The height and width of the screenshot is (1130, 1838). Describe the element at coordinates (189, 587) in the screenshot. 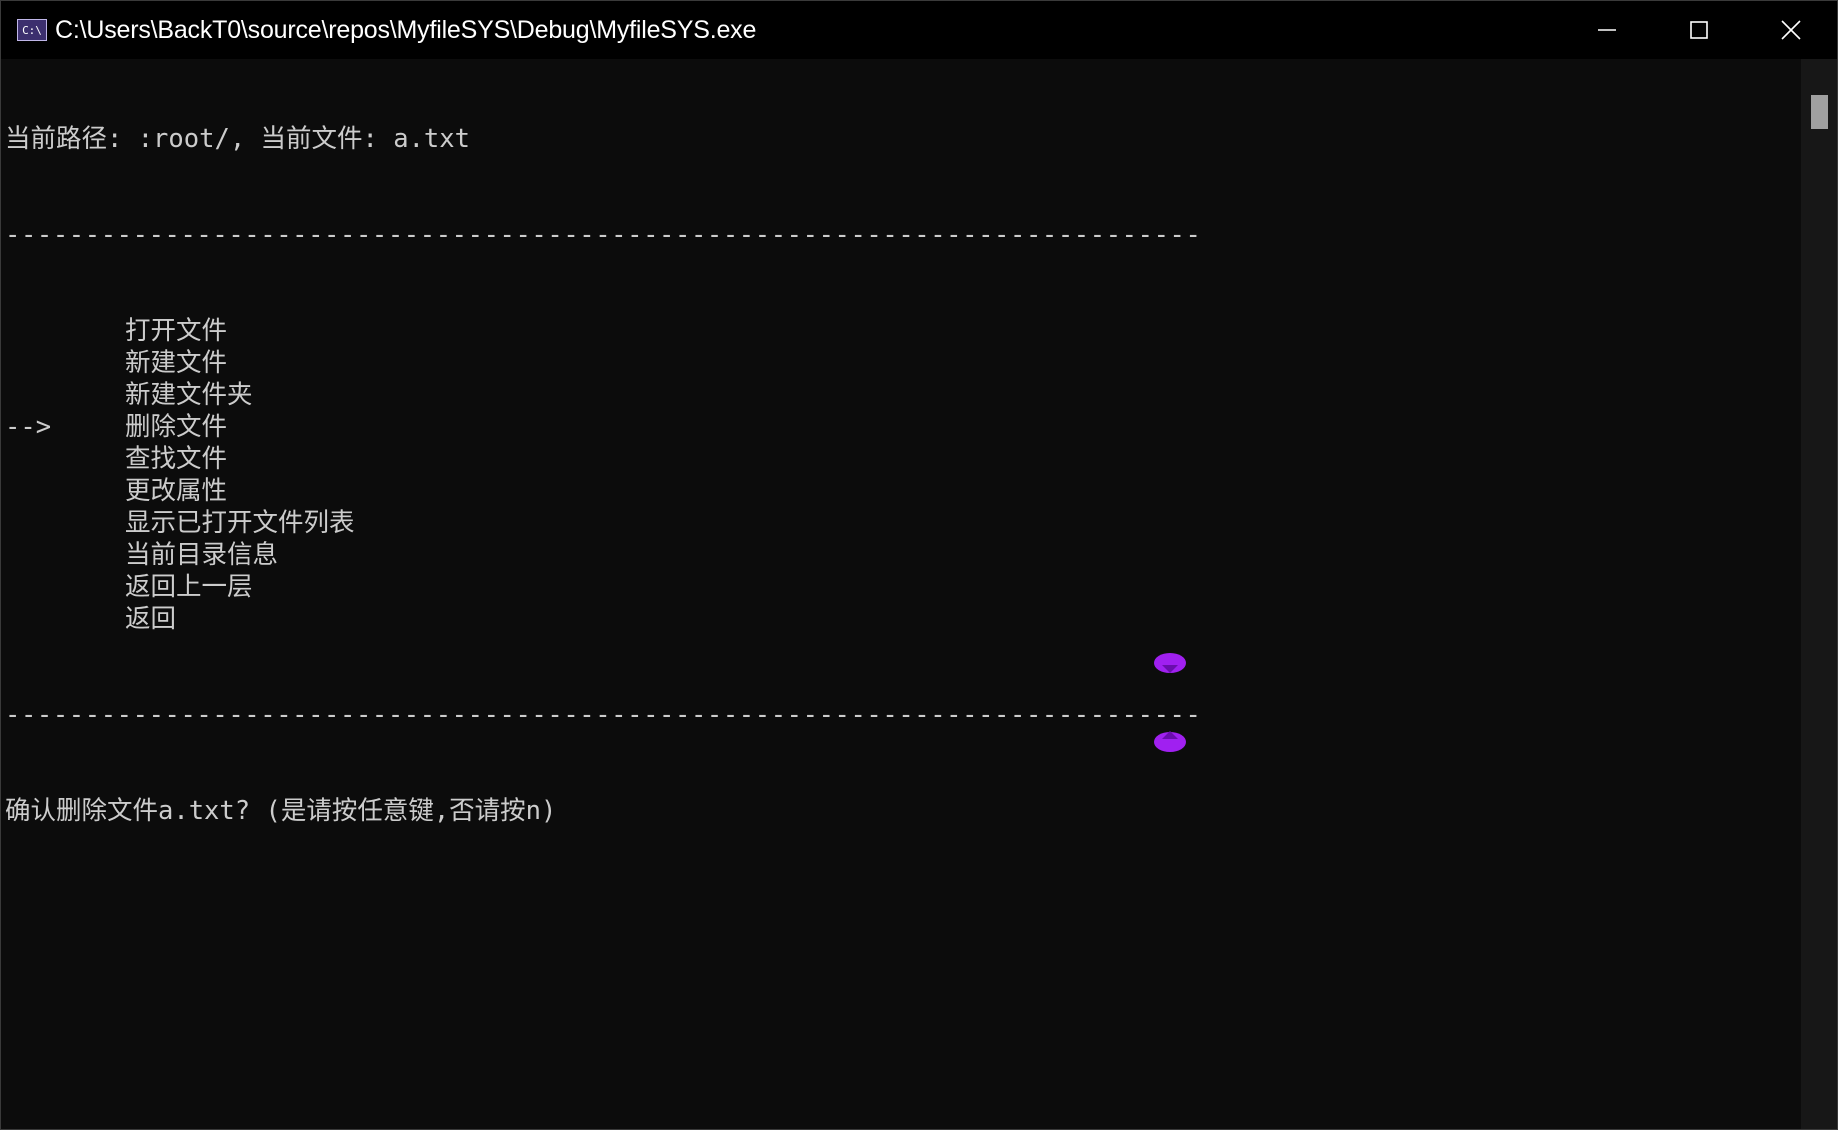

I see `menu-item-label: 返回上一层` at that location.